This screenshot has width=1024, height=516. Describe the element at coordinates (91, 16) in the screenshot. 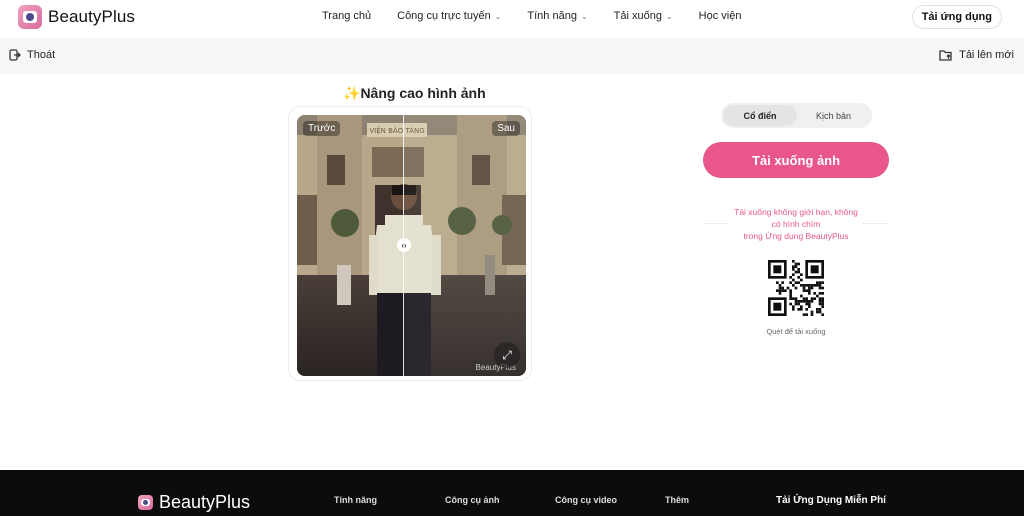

I see `brand-name: BeautyPlus` at that location.